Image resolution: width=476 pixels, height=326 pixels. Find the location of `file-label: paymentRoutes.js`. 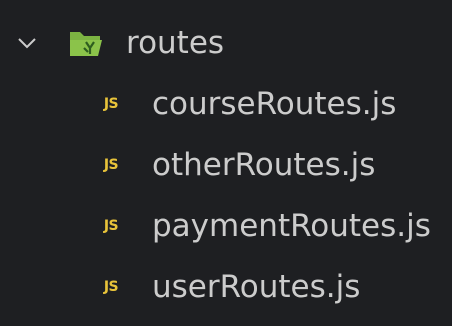

file-label: paymentRoutes.js is located at coordinates (291, 225).